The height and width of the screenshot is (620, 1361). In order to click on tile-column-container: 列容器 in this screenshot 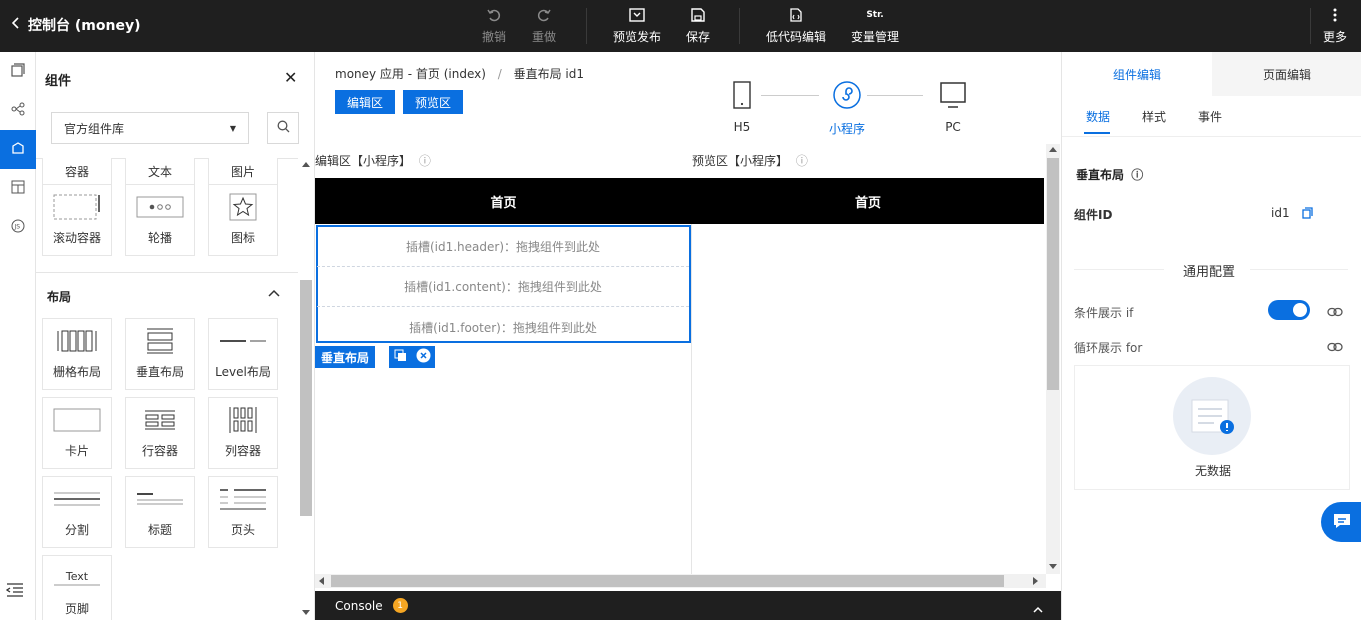, I will do `click(243, 433)`.